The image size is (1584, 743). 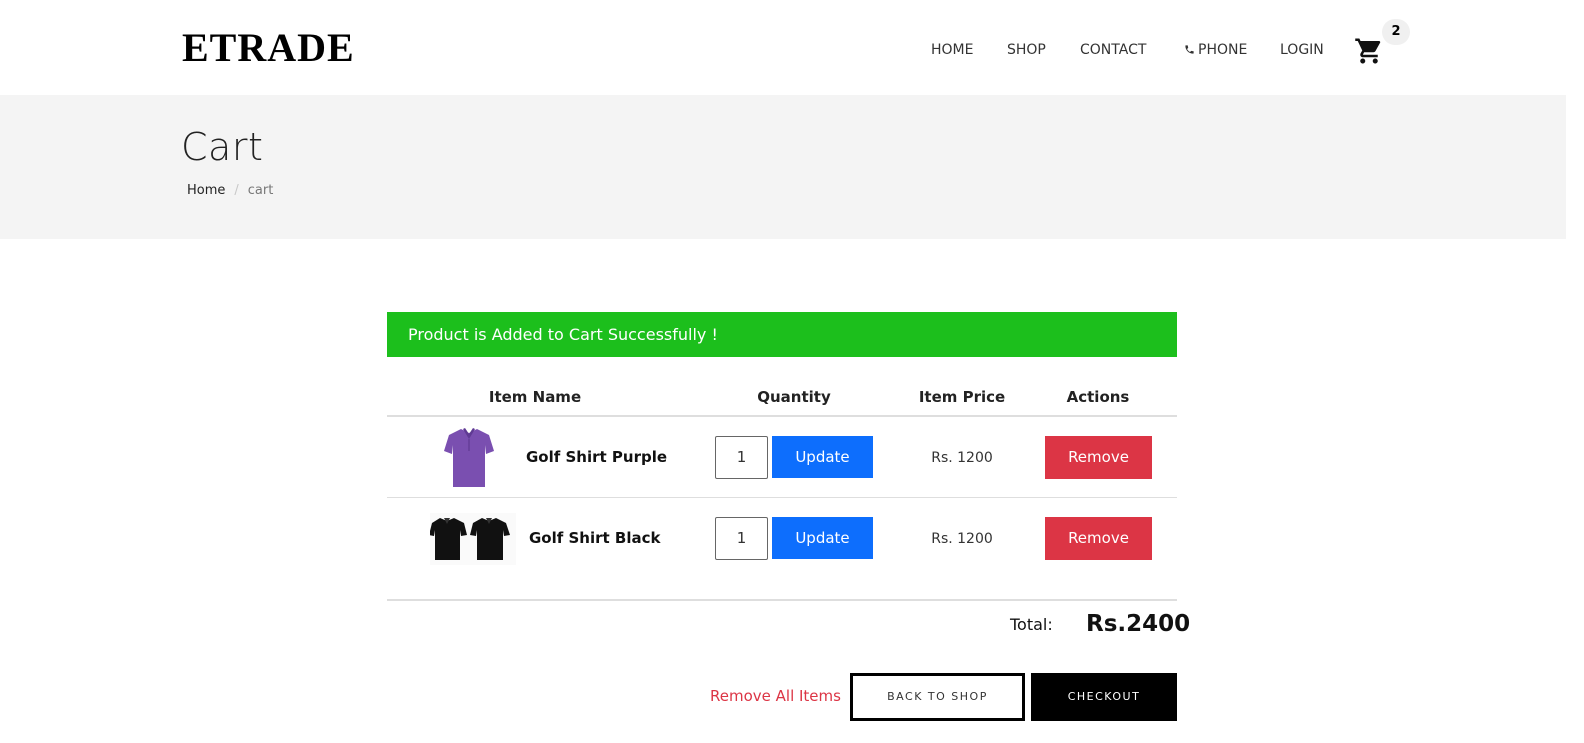 I want to click on header-actions: Actions, so click(x=1098, y=397).